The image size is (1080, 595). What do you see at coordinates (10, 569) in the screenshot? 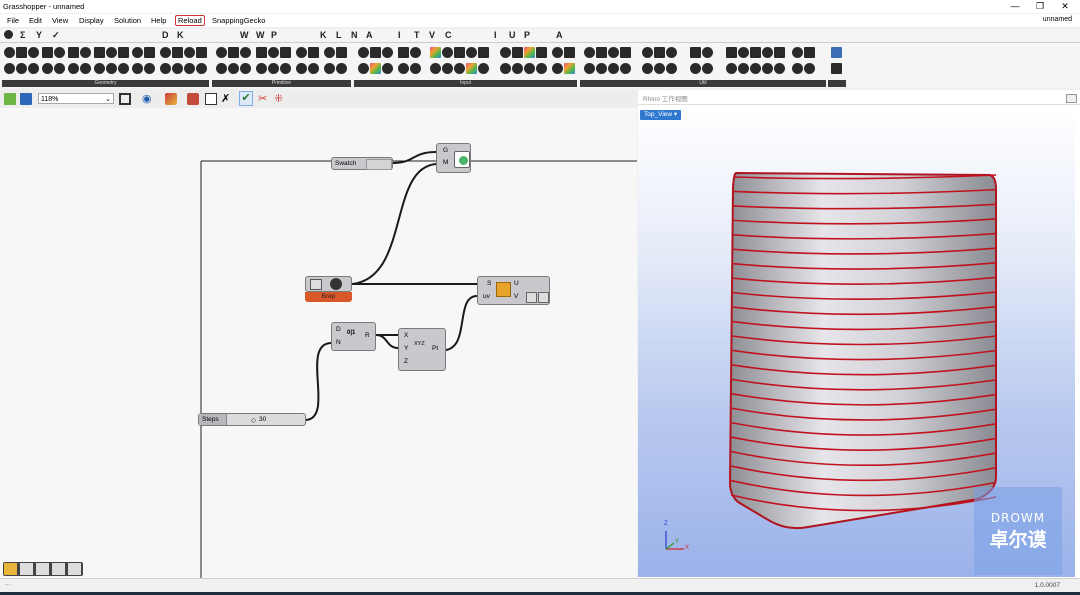
I see `sketch-widget-icon` at bounding box center [10, 569].